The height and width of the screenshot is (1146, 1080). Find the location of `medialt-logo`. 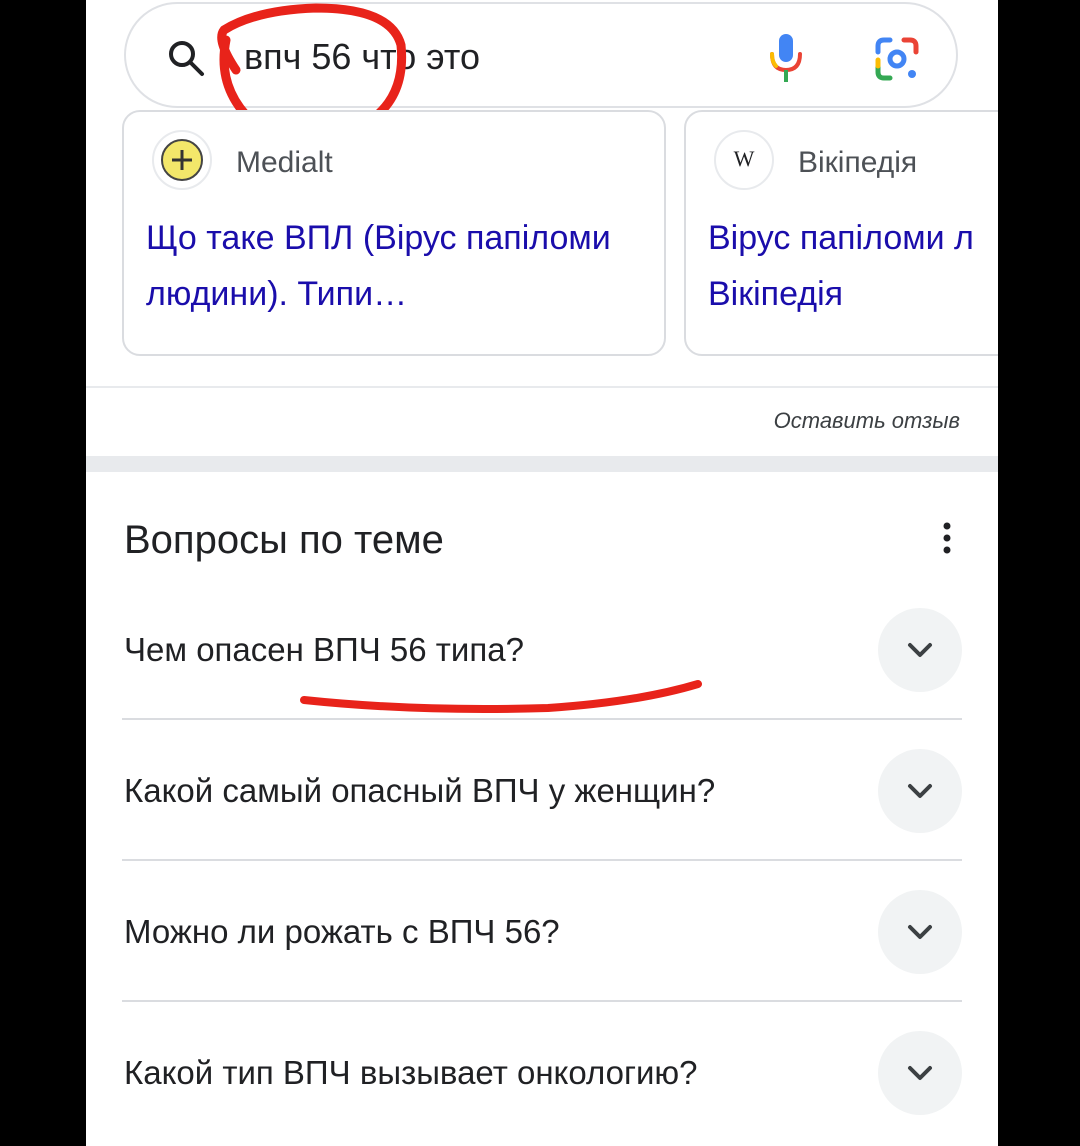

medialt-logo is located at coordinates (182, 160).